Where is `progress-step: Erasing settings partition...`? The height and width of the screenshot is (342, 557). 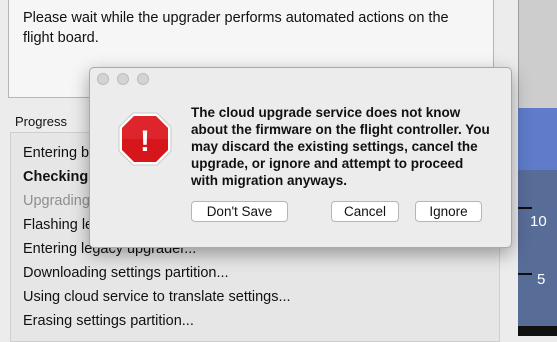 progress-step: Erasing settings partition... is located at coordinates (108, 321).